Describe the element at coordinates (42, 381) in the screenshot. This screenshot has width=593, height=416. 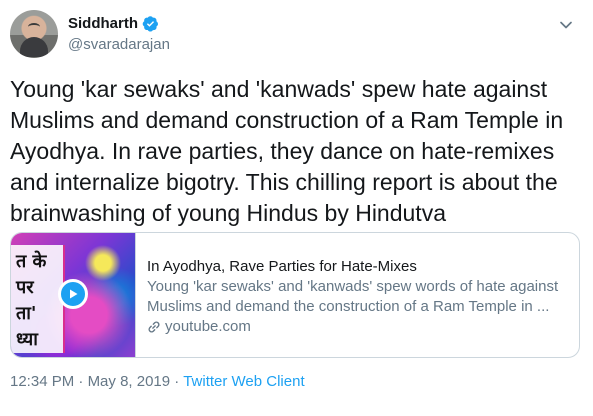
I see `tweet-time: 12:34 PM` at that location.